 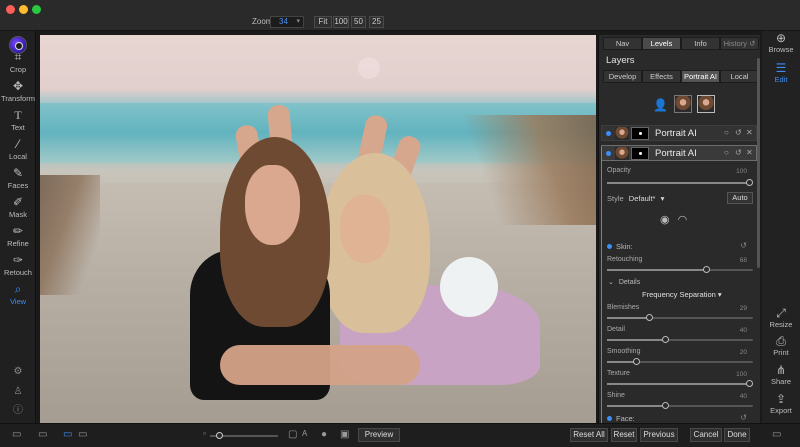 What do you see at coordinates (624, 435) in the screenshot?
I see `reset-button: Reset` at bounding box center [624, 435].